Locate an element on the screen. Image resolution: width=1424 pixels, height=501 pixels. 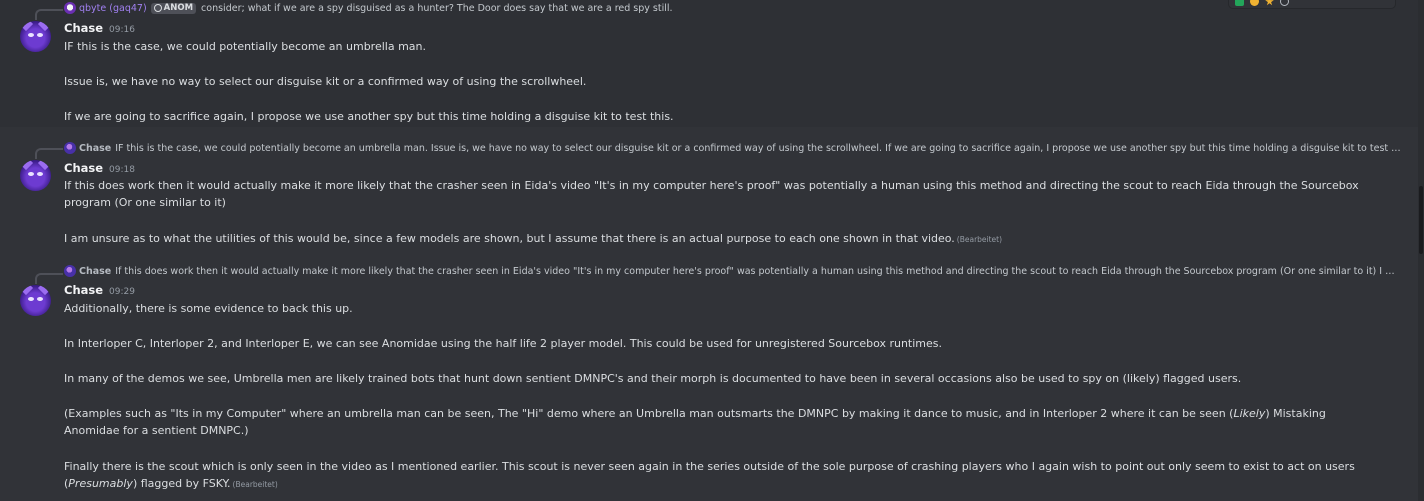
message-header: Chase 09:18 is located at coordinates (99, 168).